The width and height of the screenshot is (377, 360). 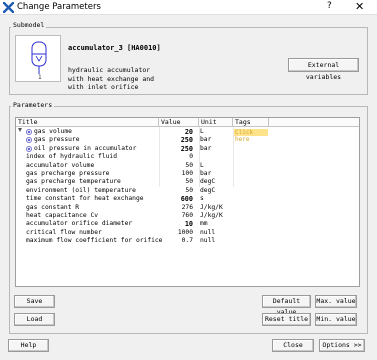 I want to click on min-value-label: Min. value, so click(x=336, y=319).